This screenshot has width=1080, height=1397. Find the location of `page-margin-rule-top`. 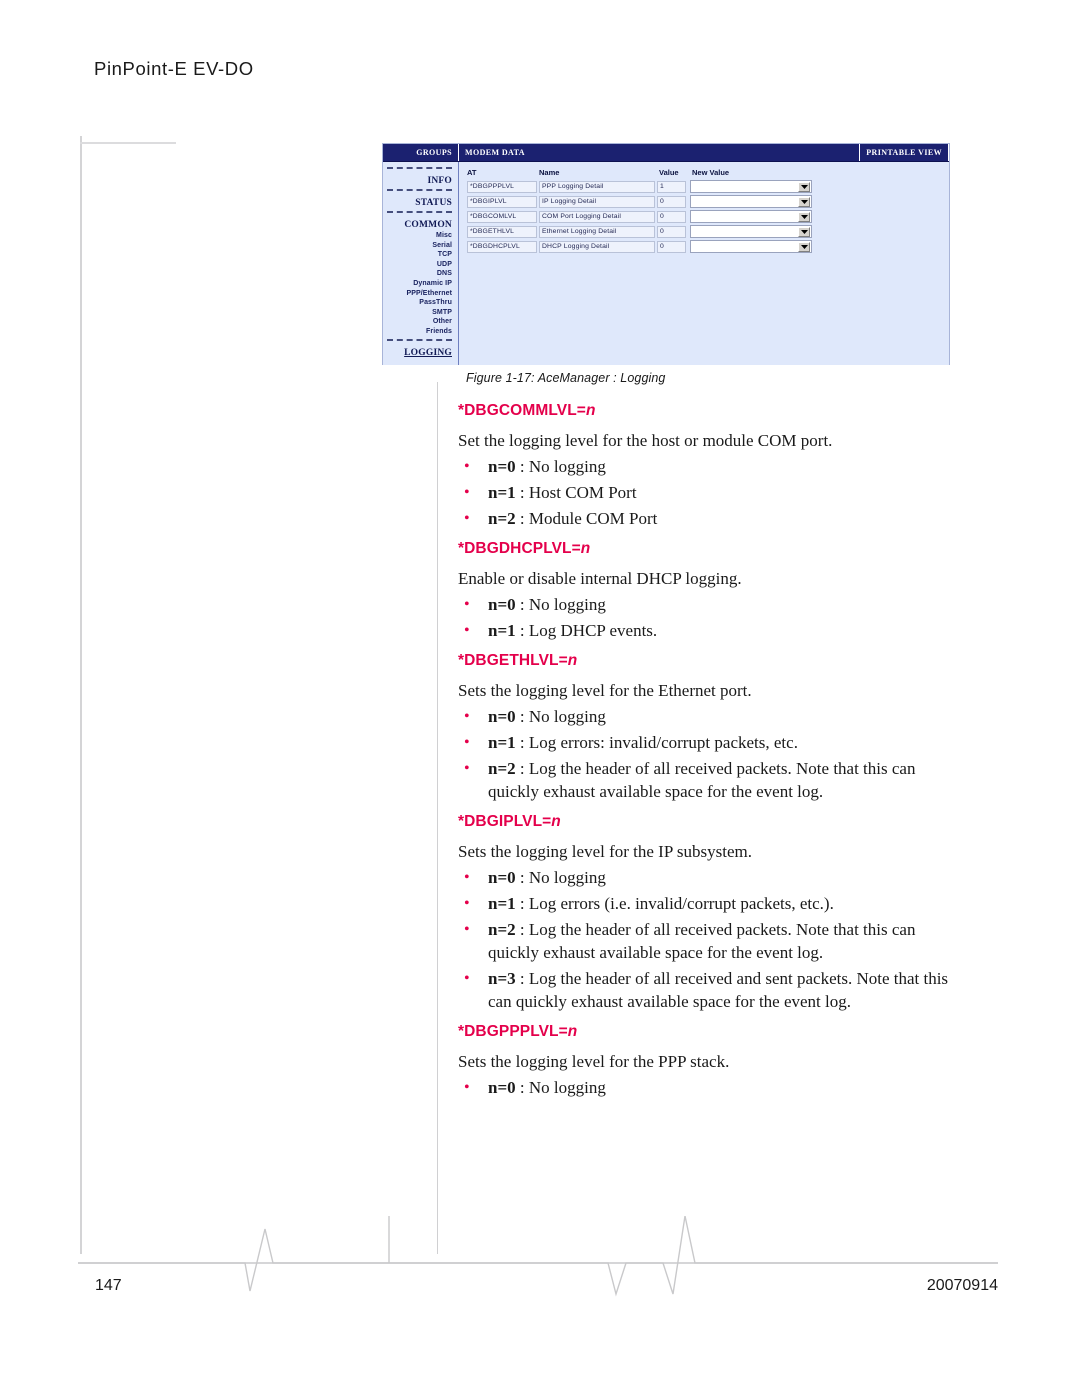

page-margin-rule-top is located at coordinates (128, 143).